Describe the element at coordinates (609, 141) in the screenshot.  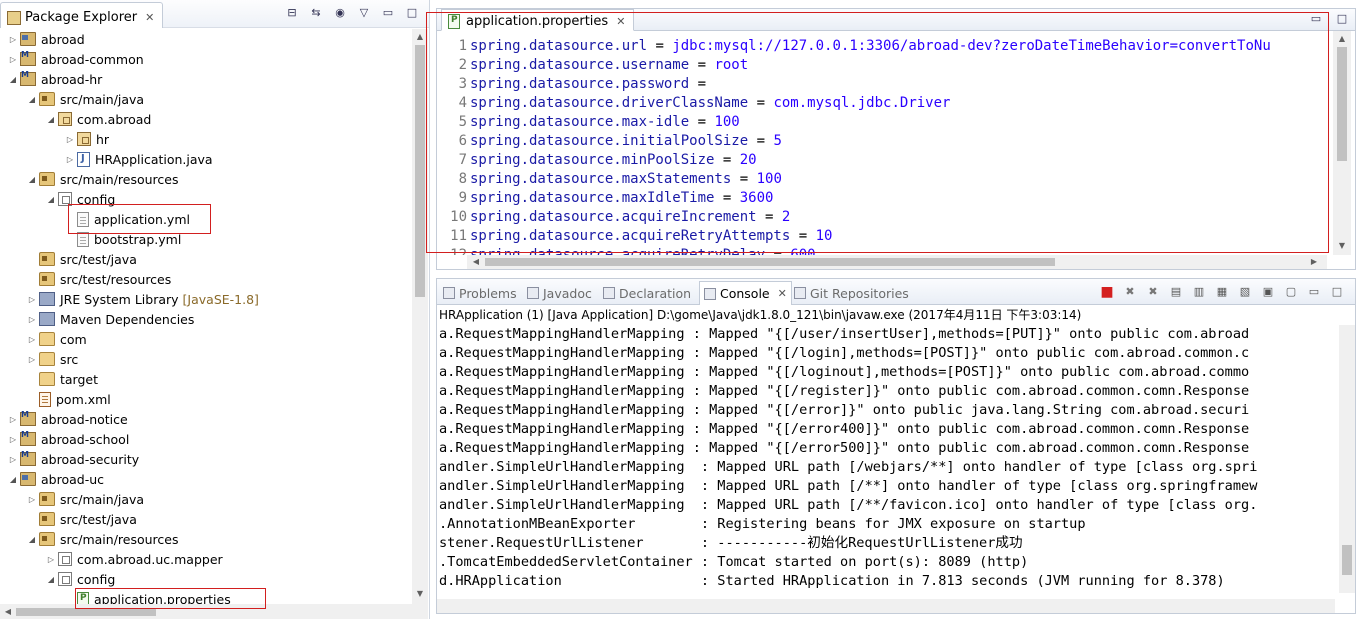
I see `code-line: 6 spring.datasource.initialPoolSize = 5` at that location.